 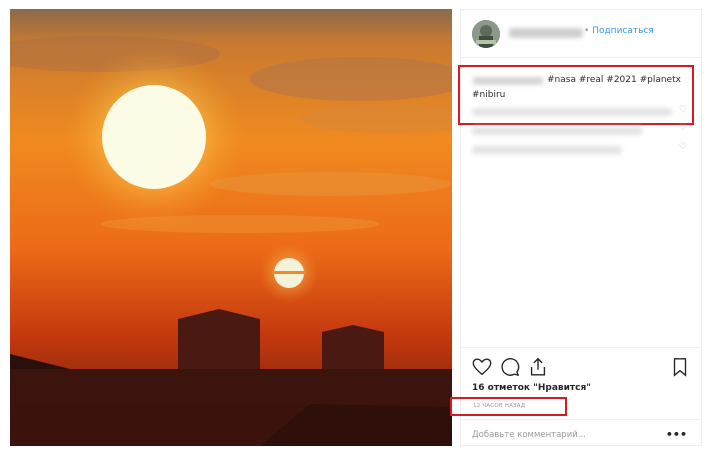 I want to click on avatar, so click(x=486, y=34).